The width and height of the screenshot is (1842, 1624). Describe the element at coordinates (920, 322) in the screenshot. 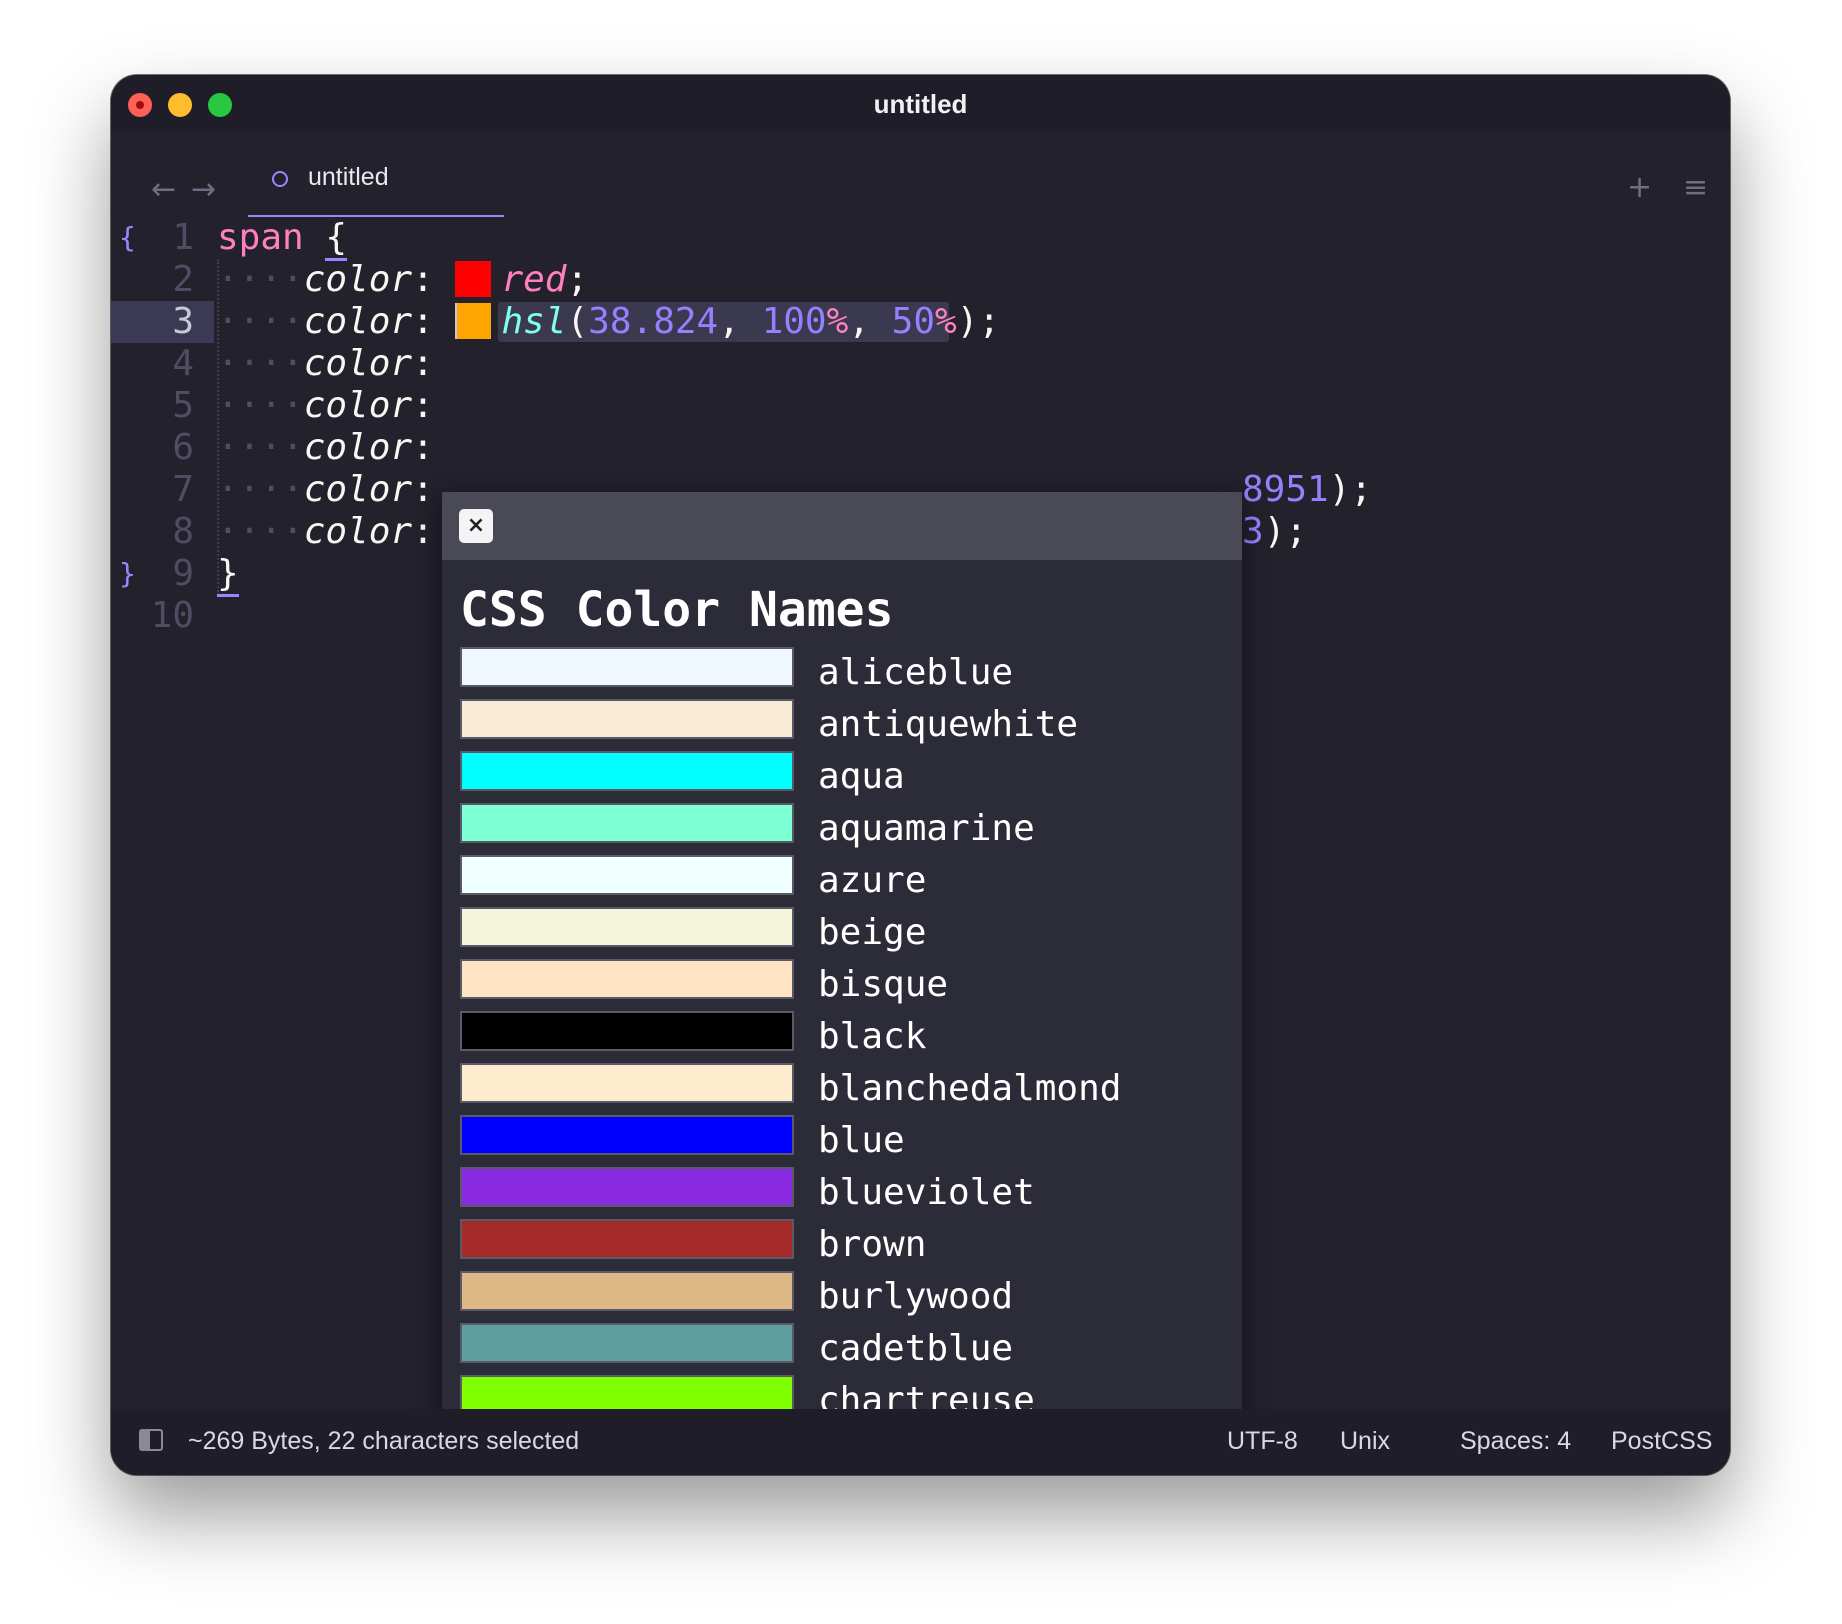

I see `code-line-3: 3 ····color: hsl(38.824, 100%, 50%);` at that location.